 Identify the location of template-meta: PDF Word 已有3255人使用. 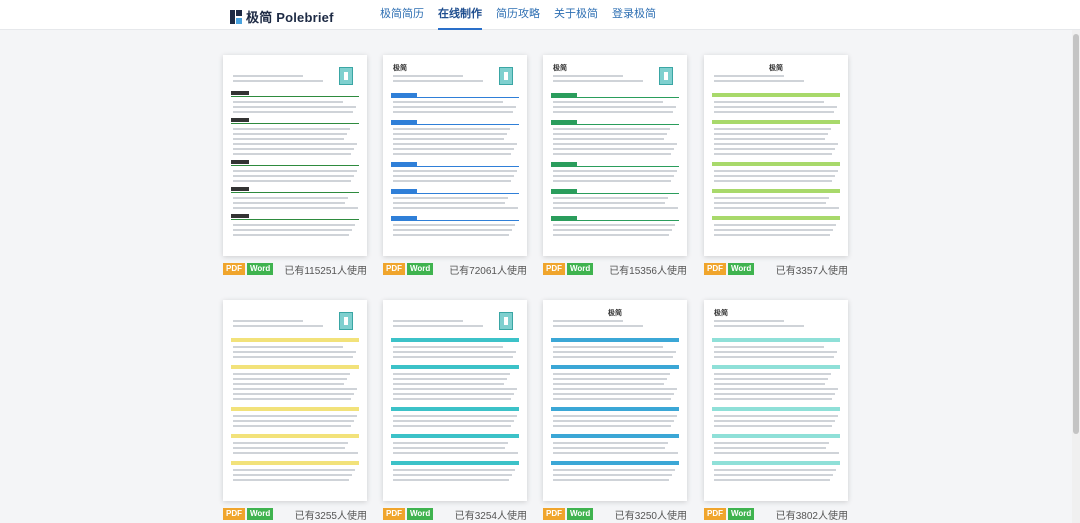
(295, 514).